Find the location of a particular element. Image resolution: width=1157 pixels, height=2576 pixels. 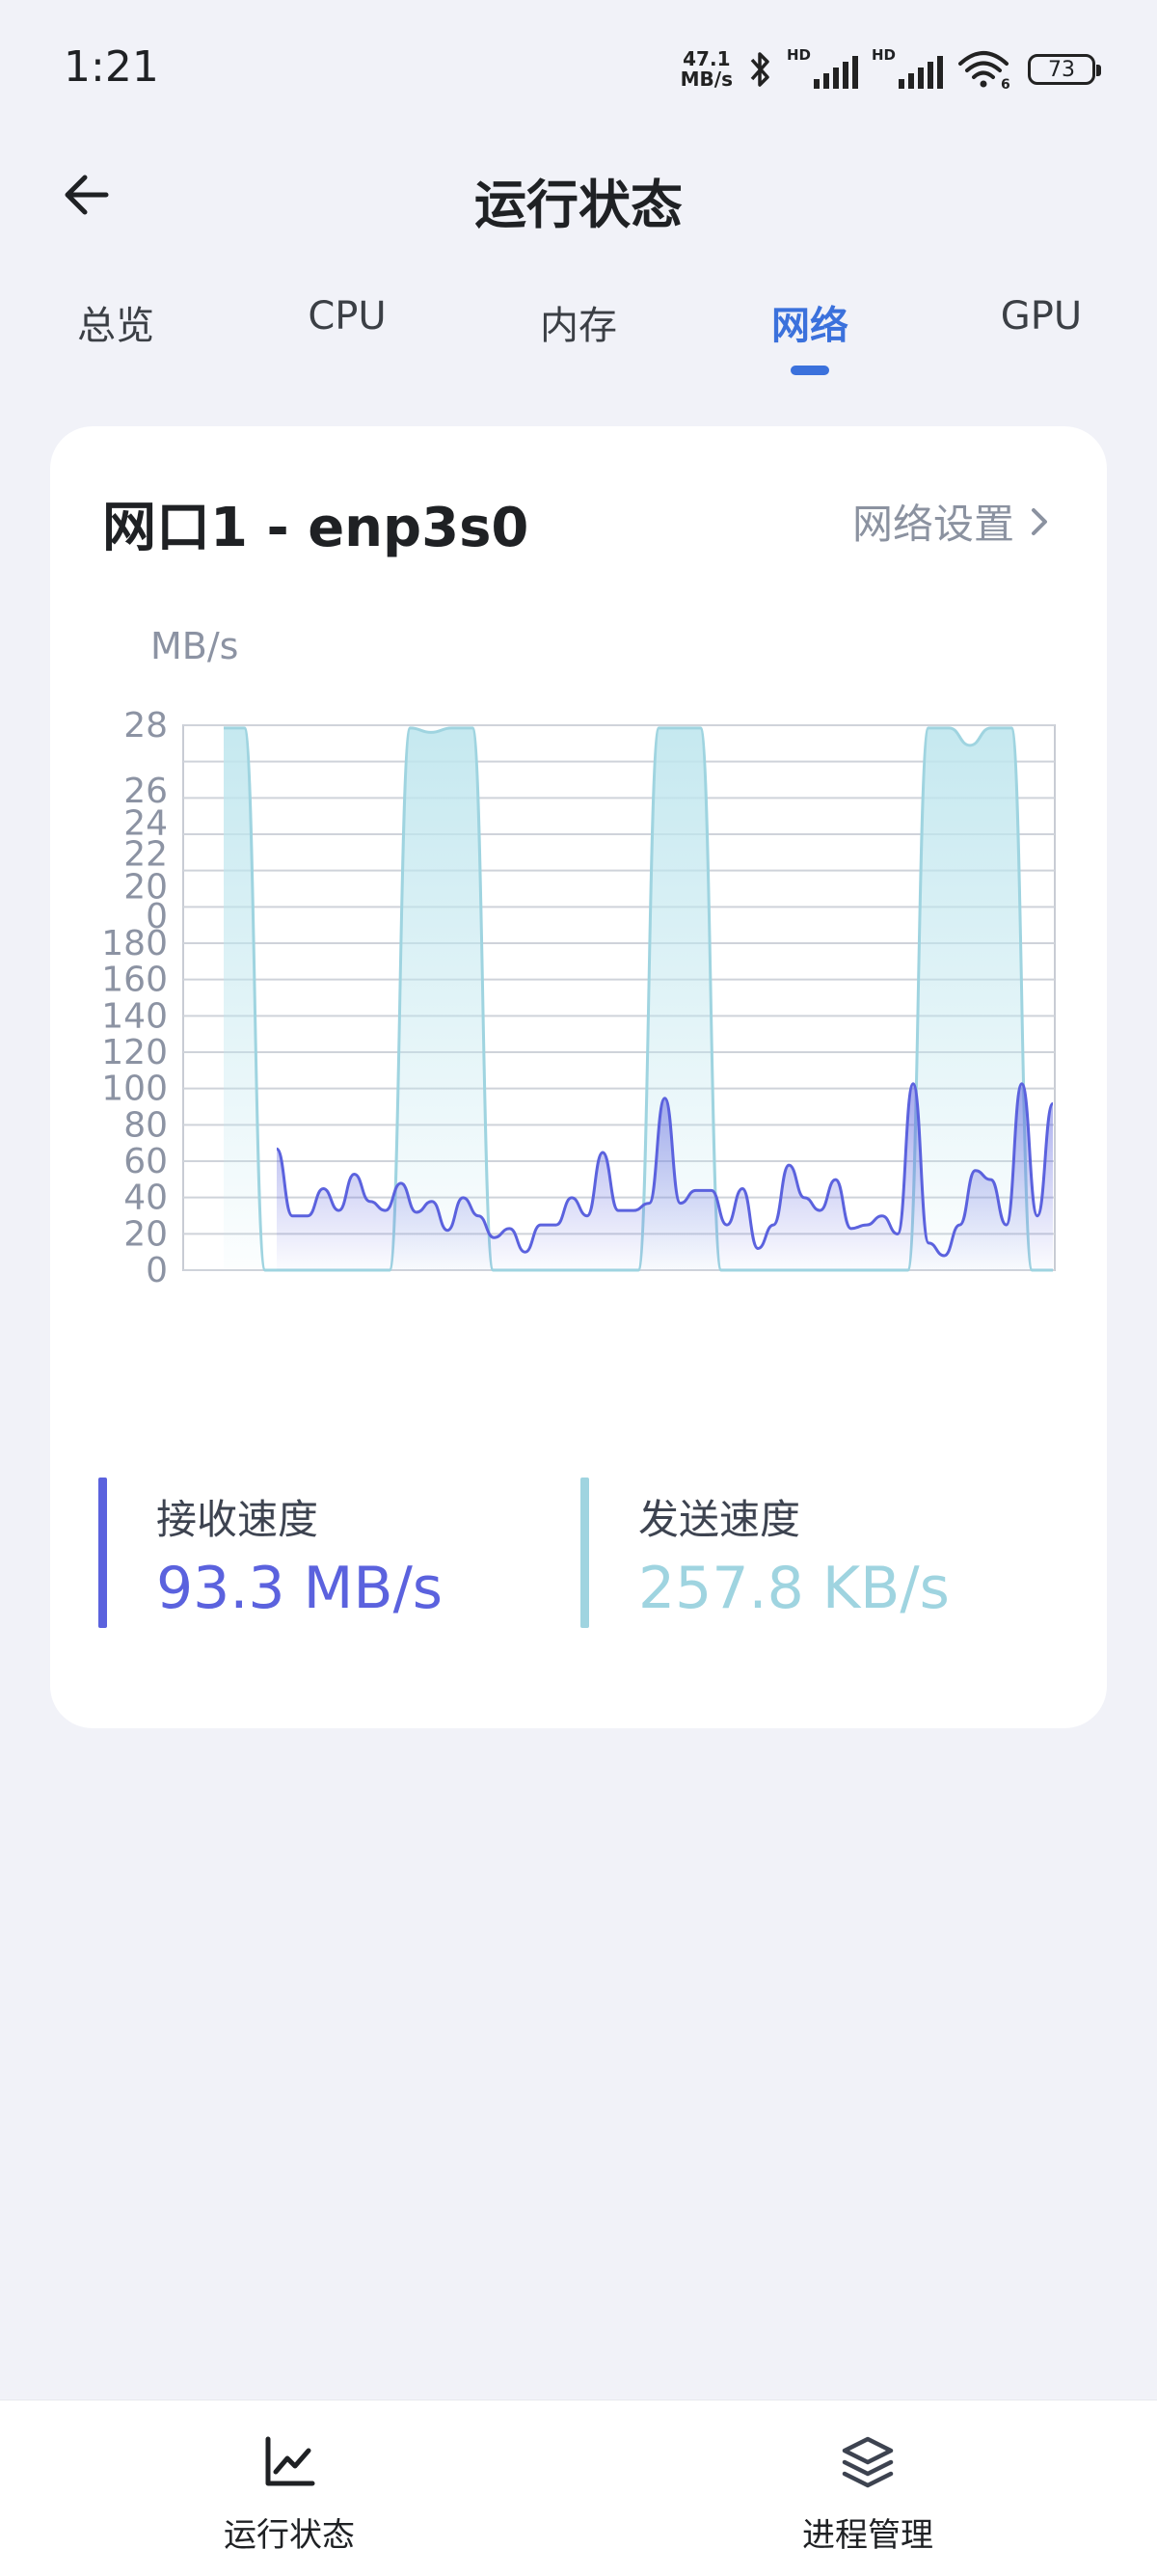

y-tick-label: 28 is located at coordinates (145, 726).